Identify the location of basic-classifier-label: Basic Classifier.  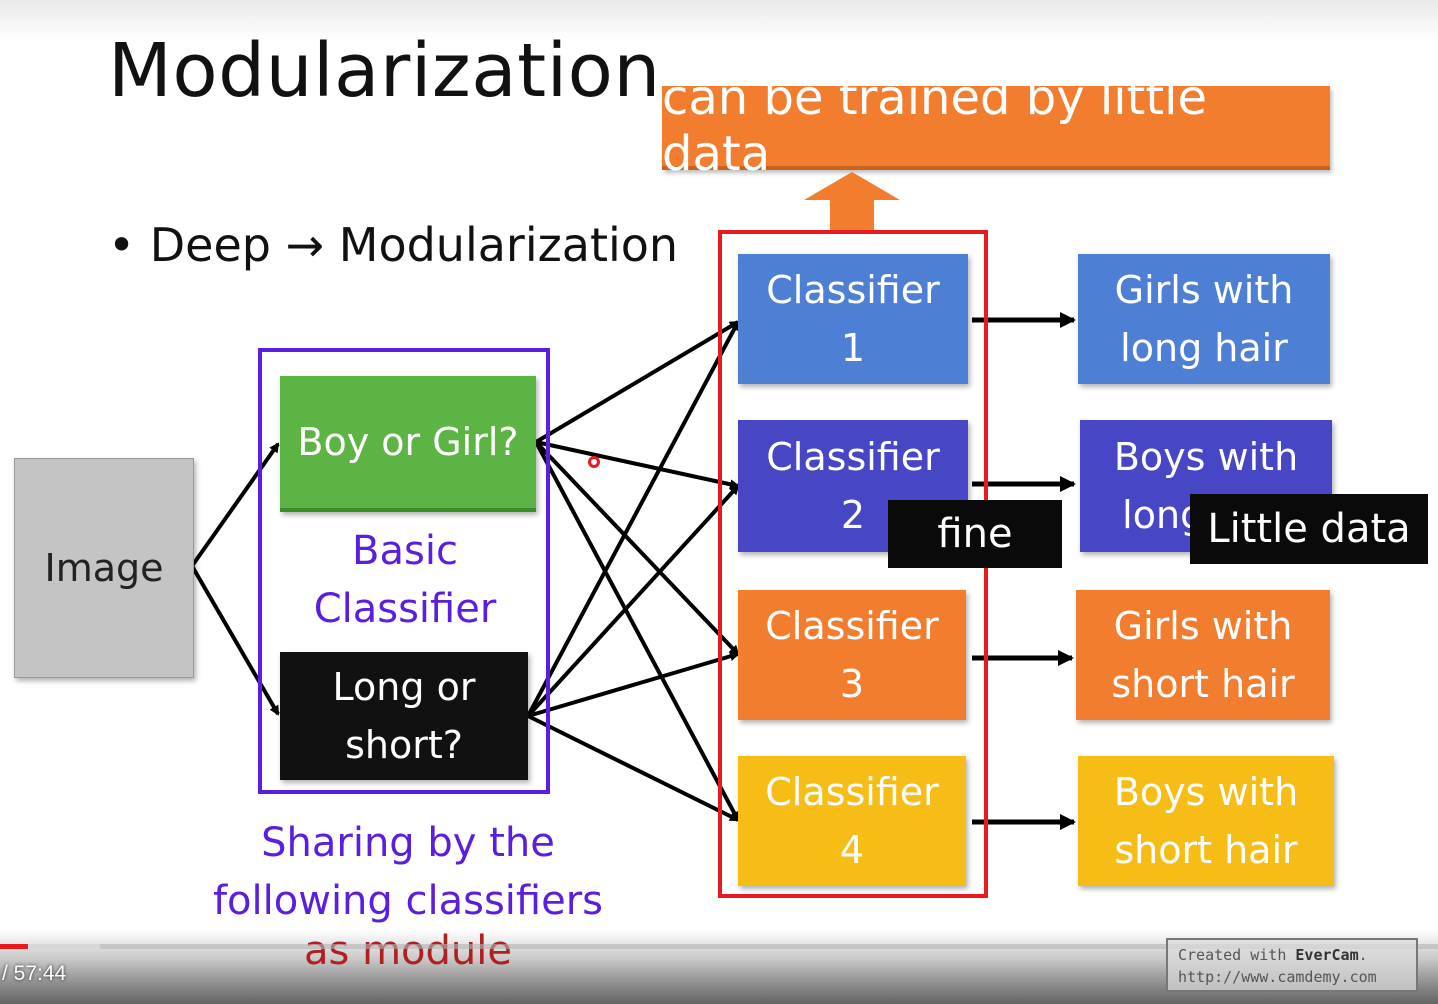
(405, 580).